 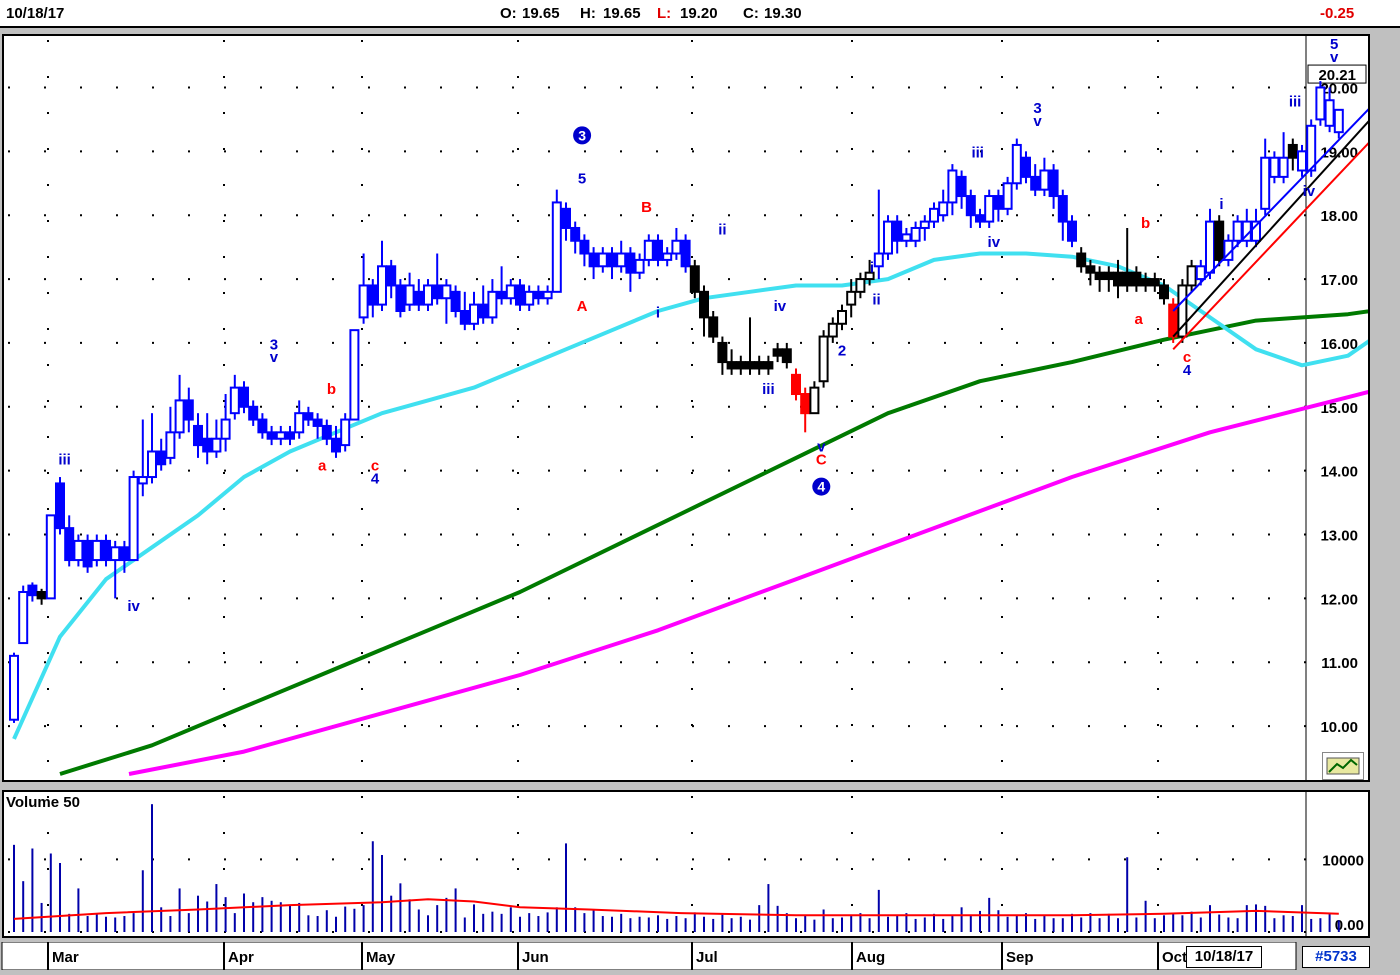 I want to click on date-badge: 10/18/17, so click(x=1224, y=957).